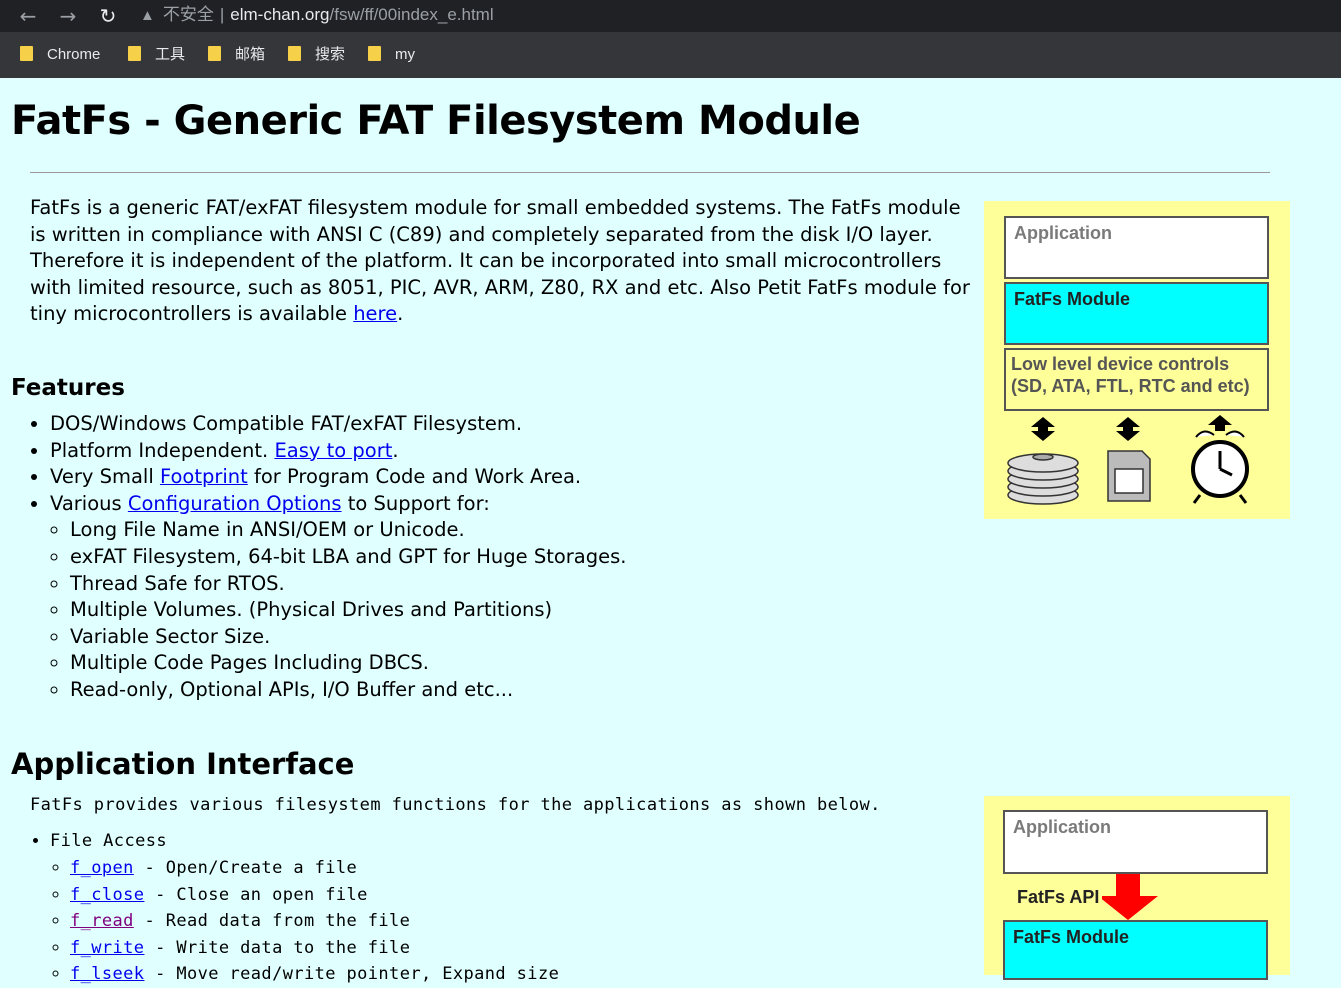 The width and height of the screenshot is (1341, 988). What do you see at coordinates (316, 55) in the screenshot?
I see `bookmark-search: 搜索` at bounding box center [316, 55].